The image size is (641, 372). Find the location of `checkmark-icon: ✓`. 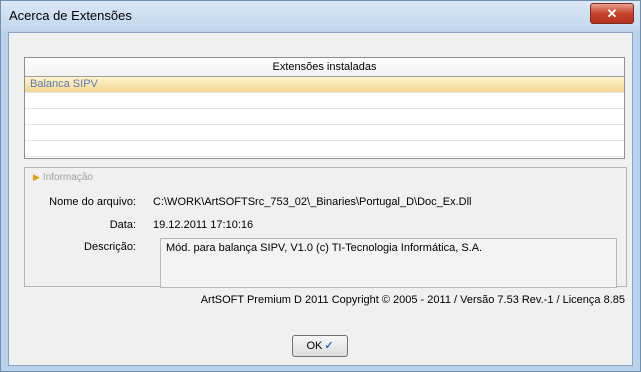

checkmark-icon: ✓ is located at coordinates (329, 346).